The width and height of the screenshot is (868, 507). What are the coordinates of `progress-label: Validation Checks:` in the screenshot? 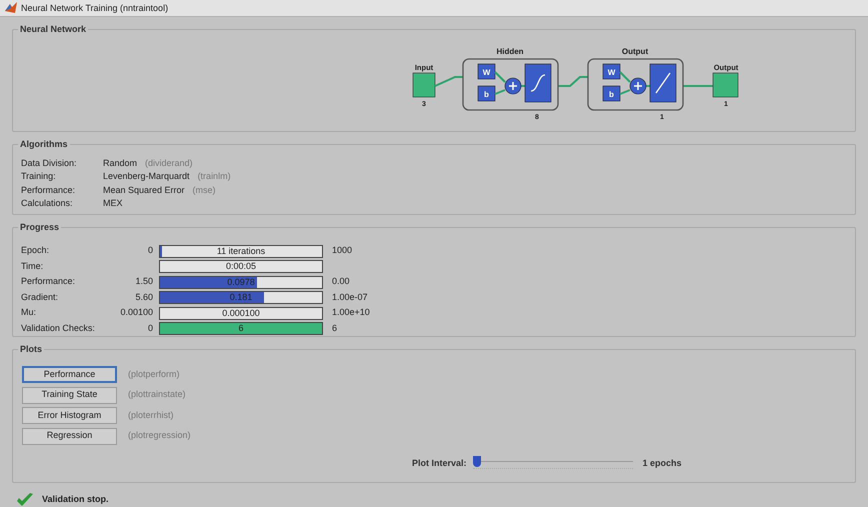 It's located at (58, 328).